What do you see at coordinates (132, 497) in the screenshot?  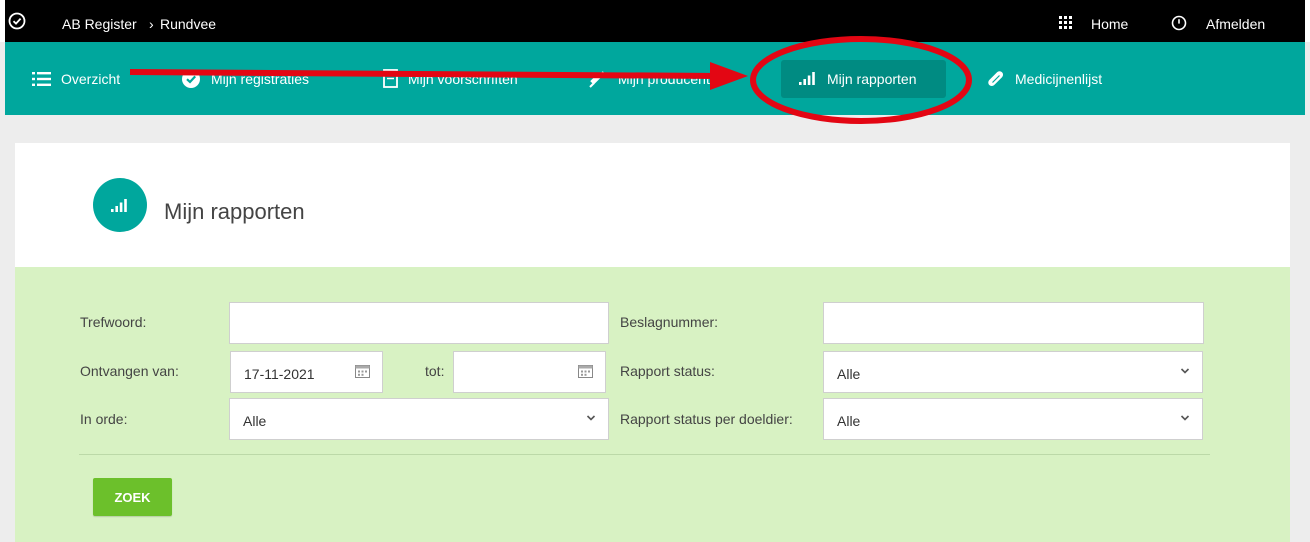 I see `search-button: ZOEK` at bounding box center [132, 497].